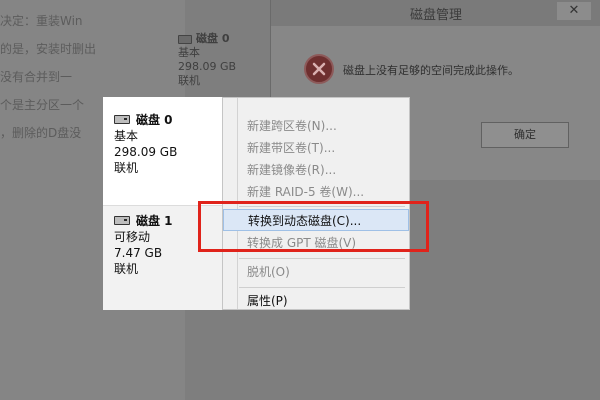  Describe the element at coordinates (154, 120) in the screenshot. I see `disk-name: 磁盘 0` at that location.